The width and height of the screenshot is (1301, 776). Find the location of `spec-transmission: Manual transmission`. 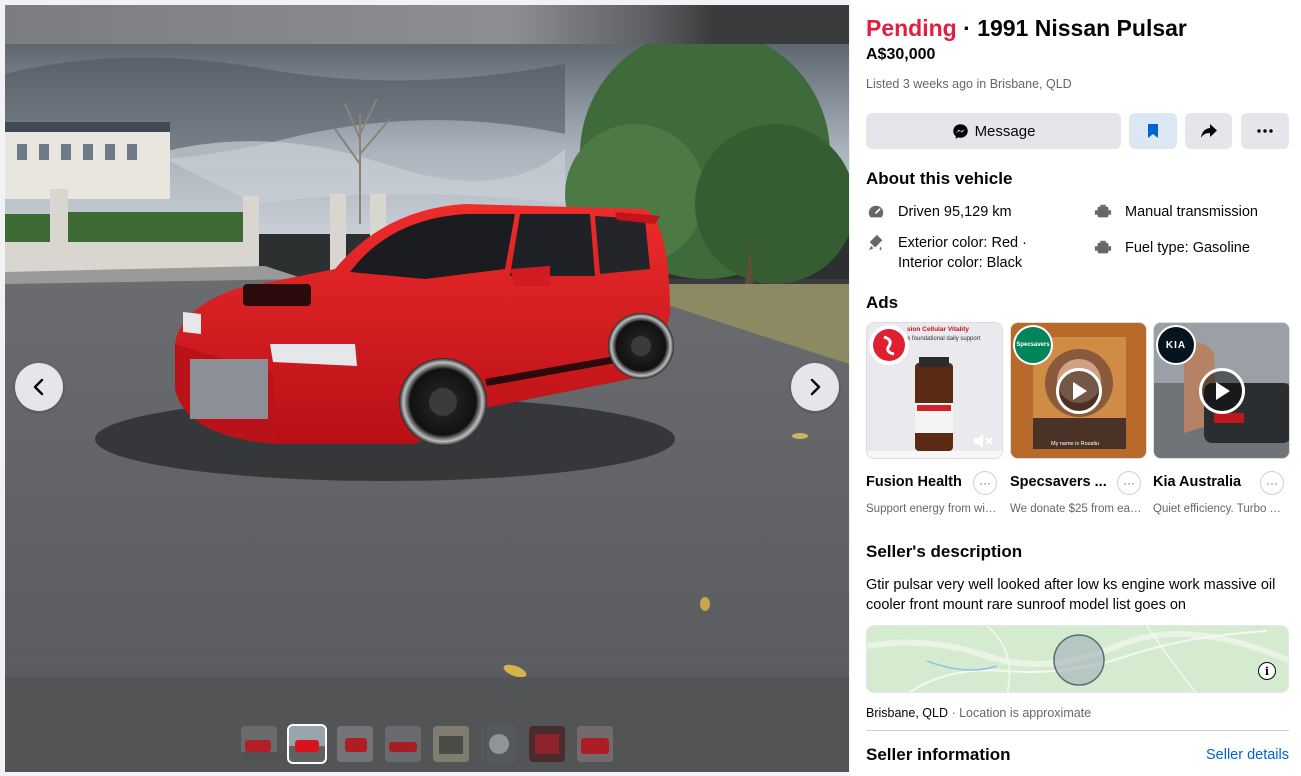

spec-transmission: Manual transmission is located at coordinates (1175, 212).